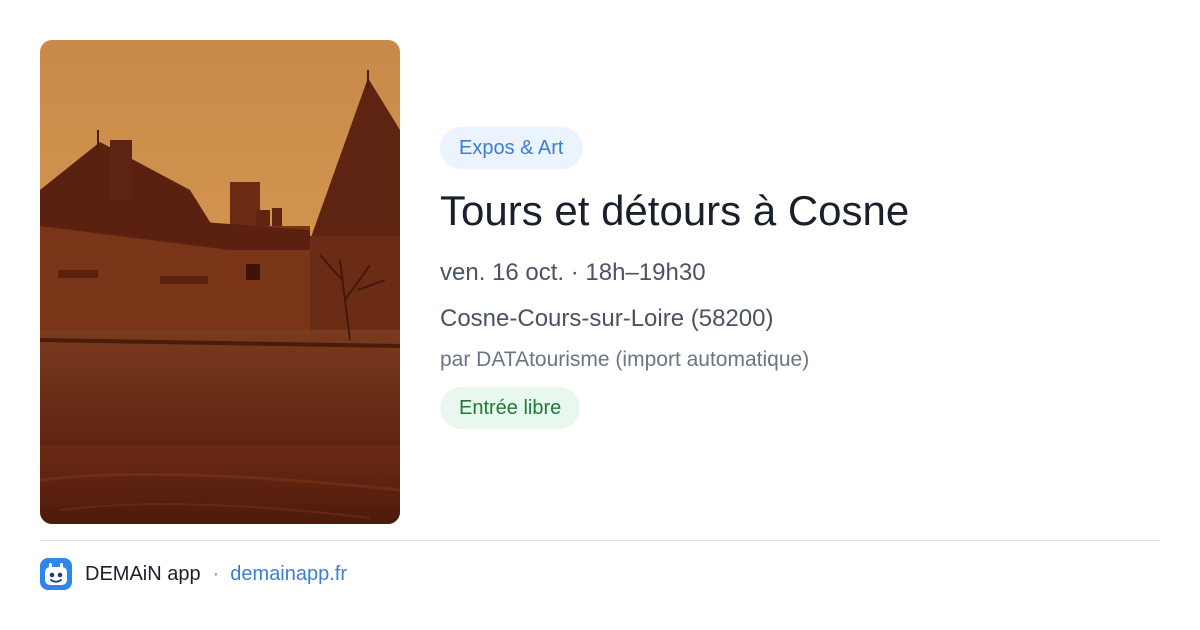 This screenshot has height=630, width=1200. Describe the element at coordinates (510, 408) in the screenshot. I see `price-badge: Entrée libre` at that location.